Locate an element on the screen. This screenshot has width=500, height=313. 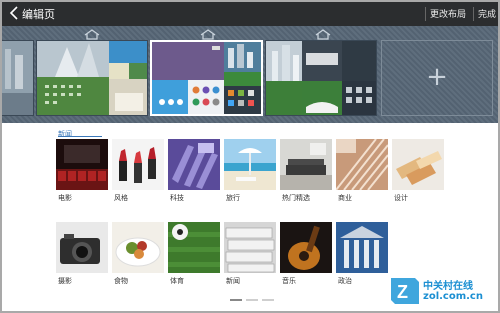
category-tile-food is located at coordinates (138, 247).